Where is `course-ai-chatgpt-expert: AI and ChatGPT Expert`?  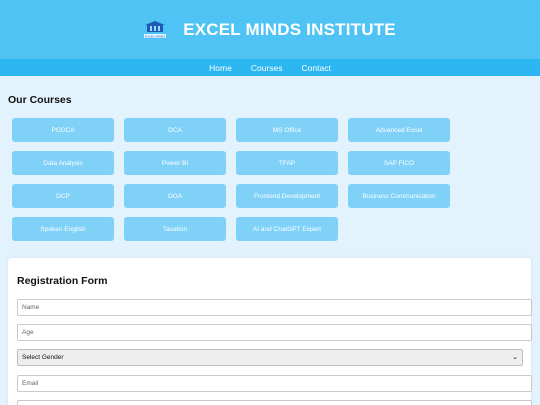
course-ai-chatgpt-expert: AI and ChatGPT Expert is located at coordinates (287, 229).